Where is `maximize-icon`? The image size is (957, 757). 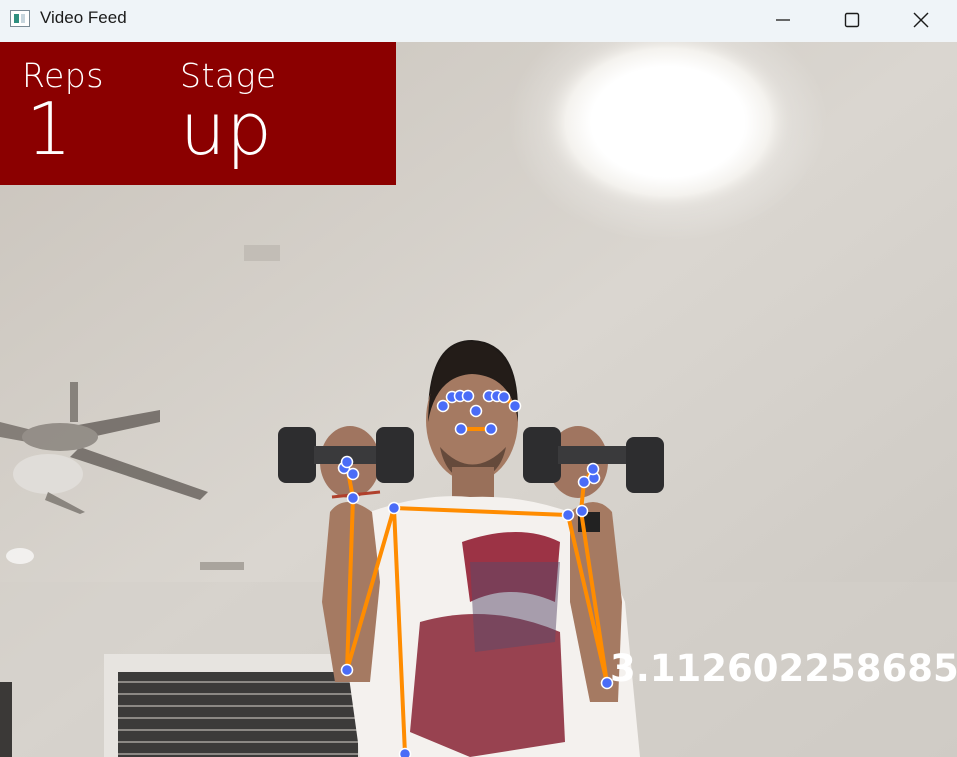
maximize-icon is located at coordinates (852, 20).